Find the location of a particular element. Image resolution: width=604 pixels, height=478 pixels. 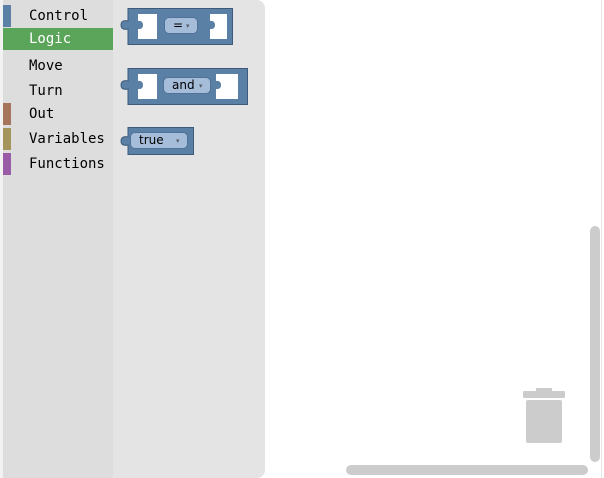

category-label: Logic is located at coordinates (50, 39).